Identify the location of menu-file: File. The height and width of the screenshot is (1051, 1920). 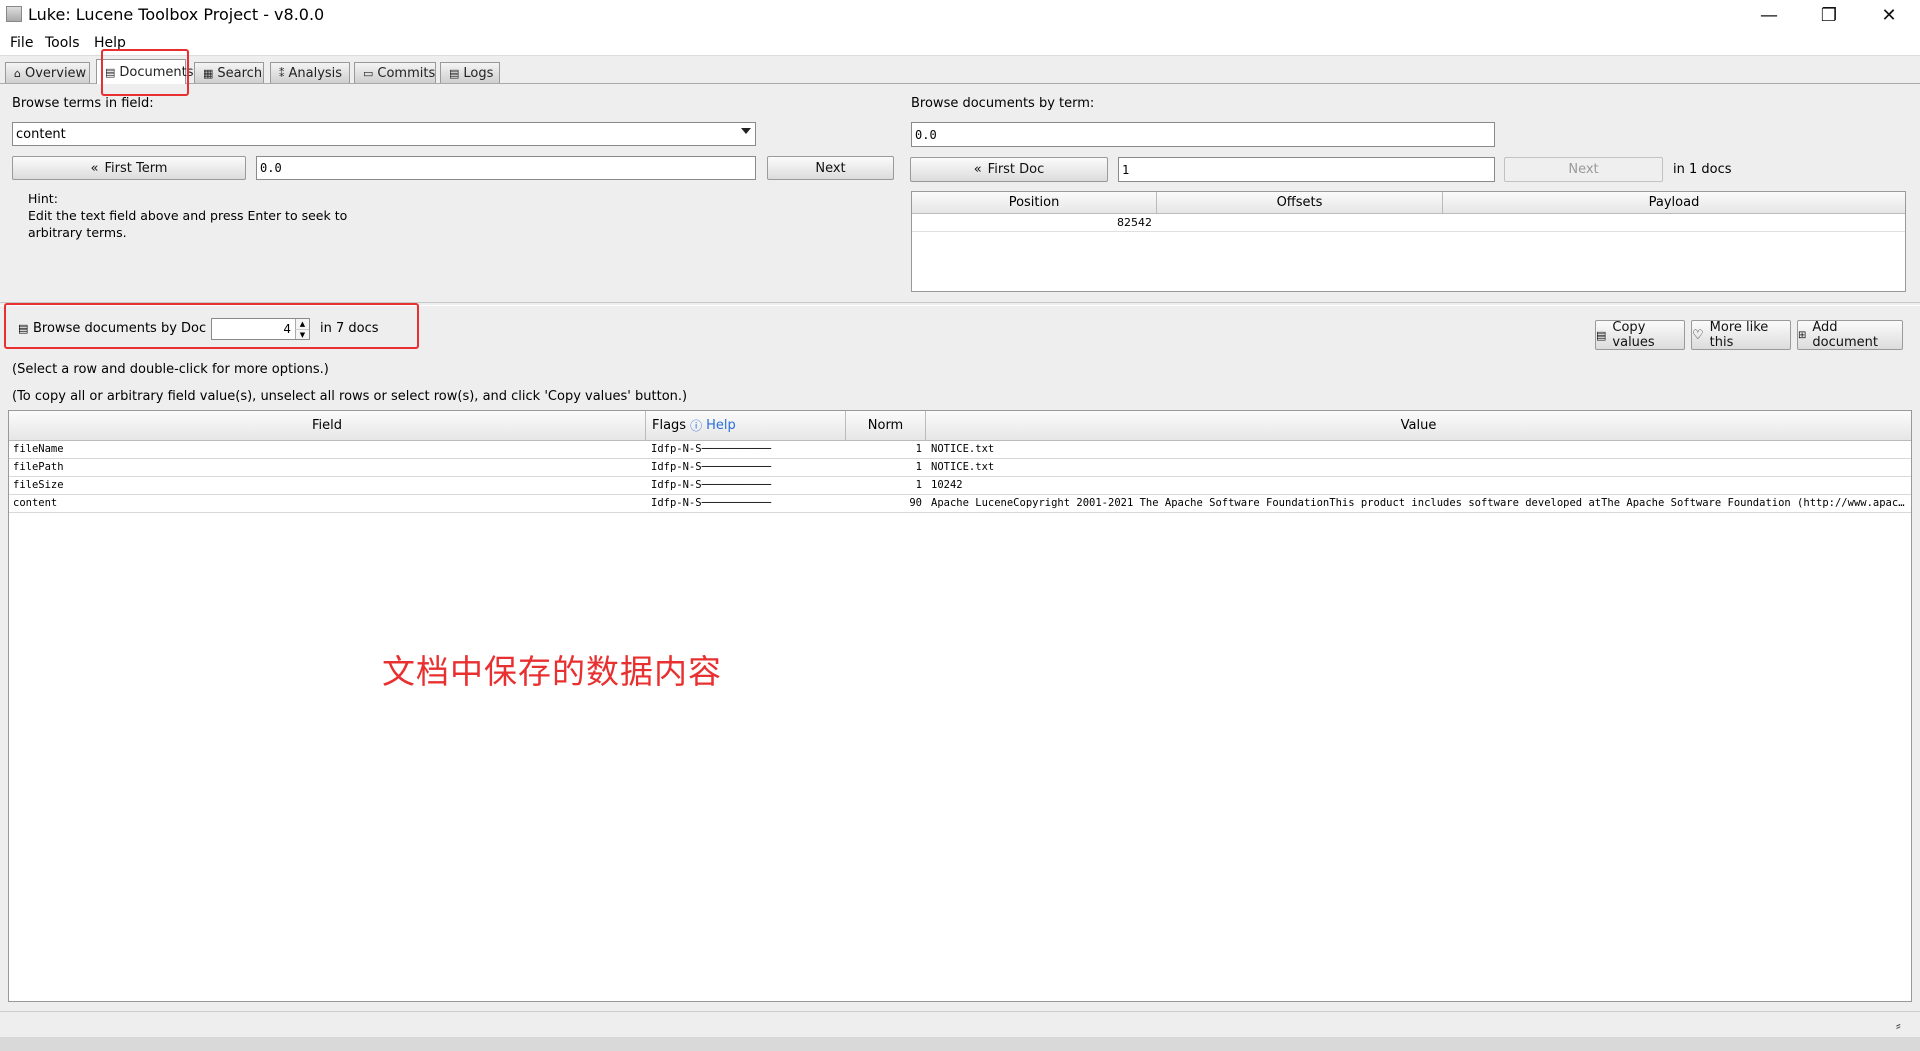
(21, 43).